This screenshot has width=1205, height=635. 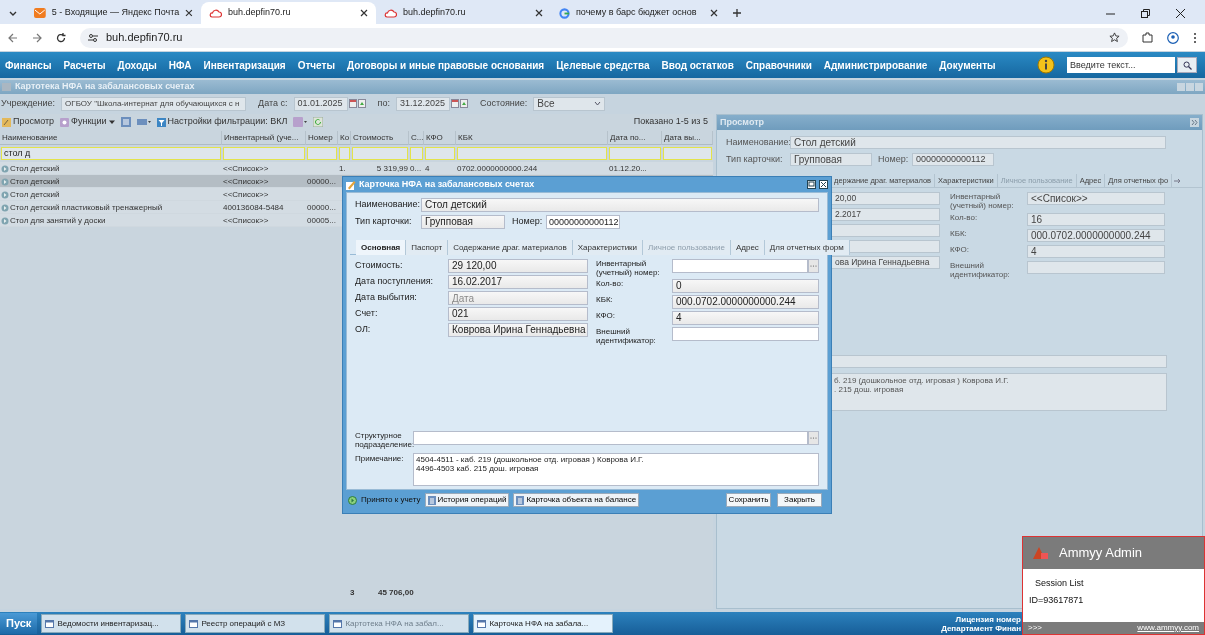 What do you see at coordinates (922, 380) in the screenshot?
I see `note-line: б. 219 (дошкольное отд. игровая ) Коврова И.Г.` at bounding box center [922, 380].